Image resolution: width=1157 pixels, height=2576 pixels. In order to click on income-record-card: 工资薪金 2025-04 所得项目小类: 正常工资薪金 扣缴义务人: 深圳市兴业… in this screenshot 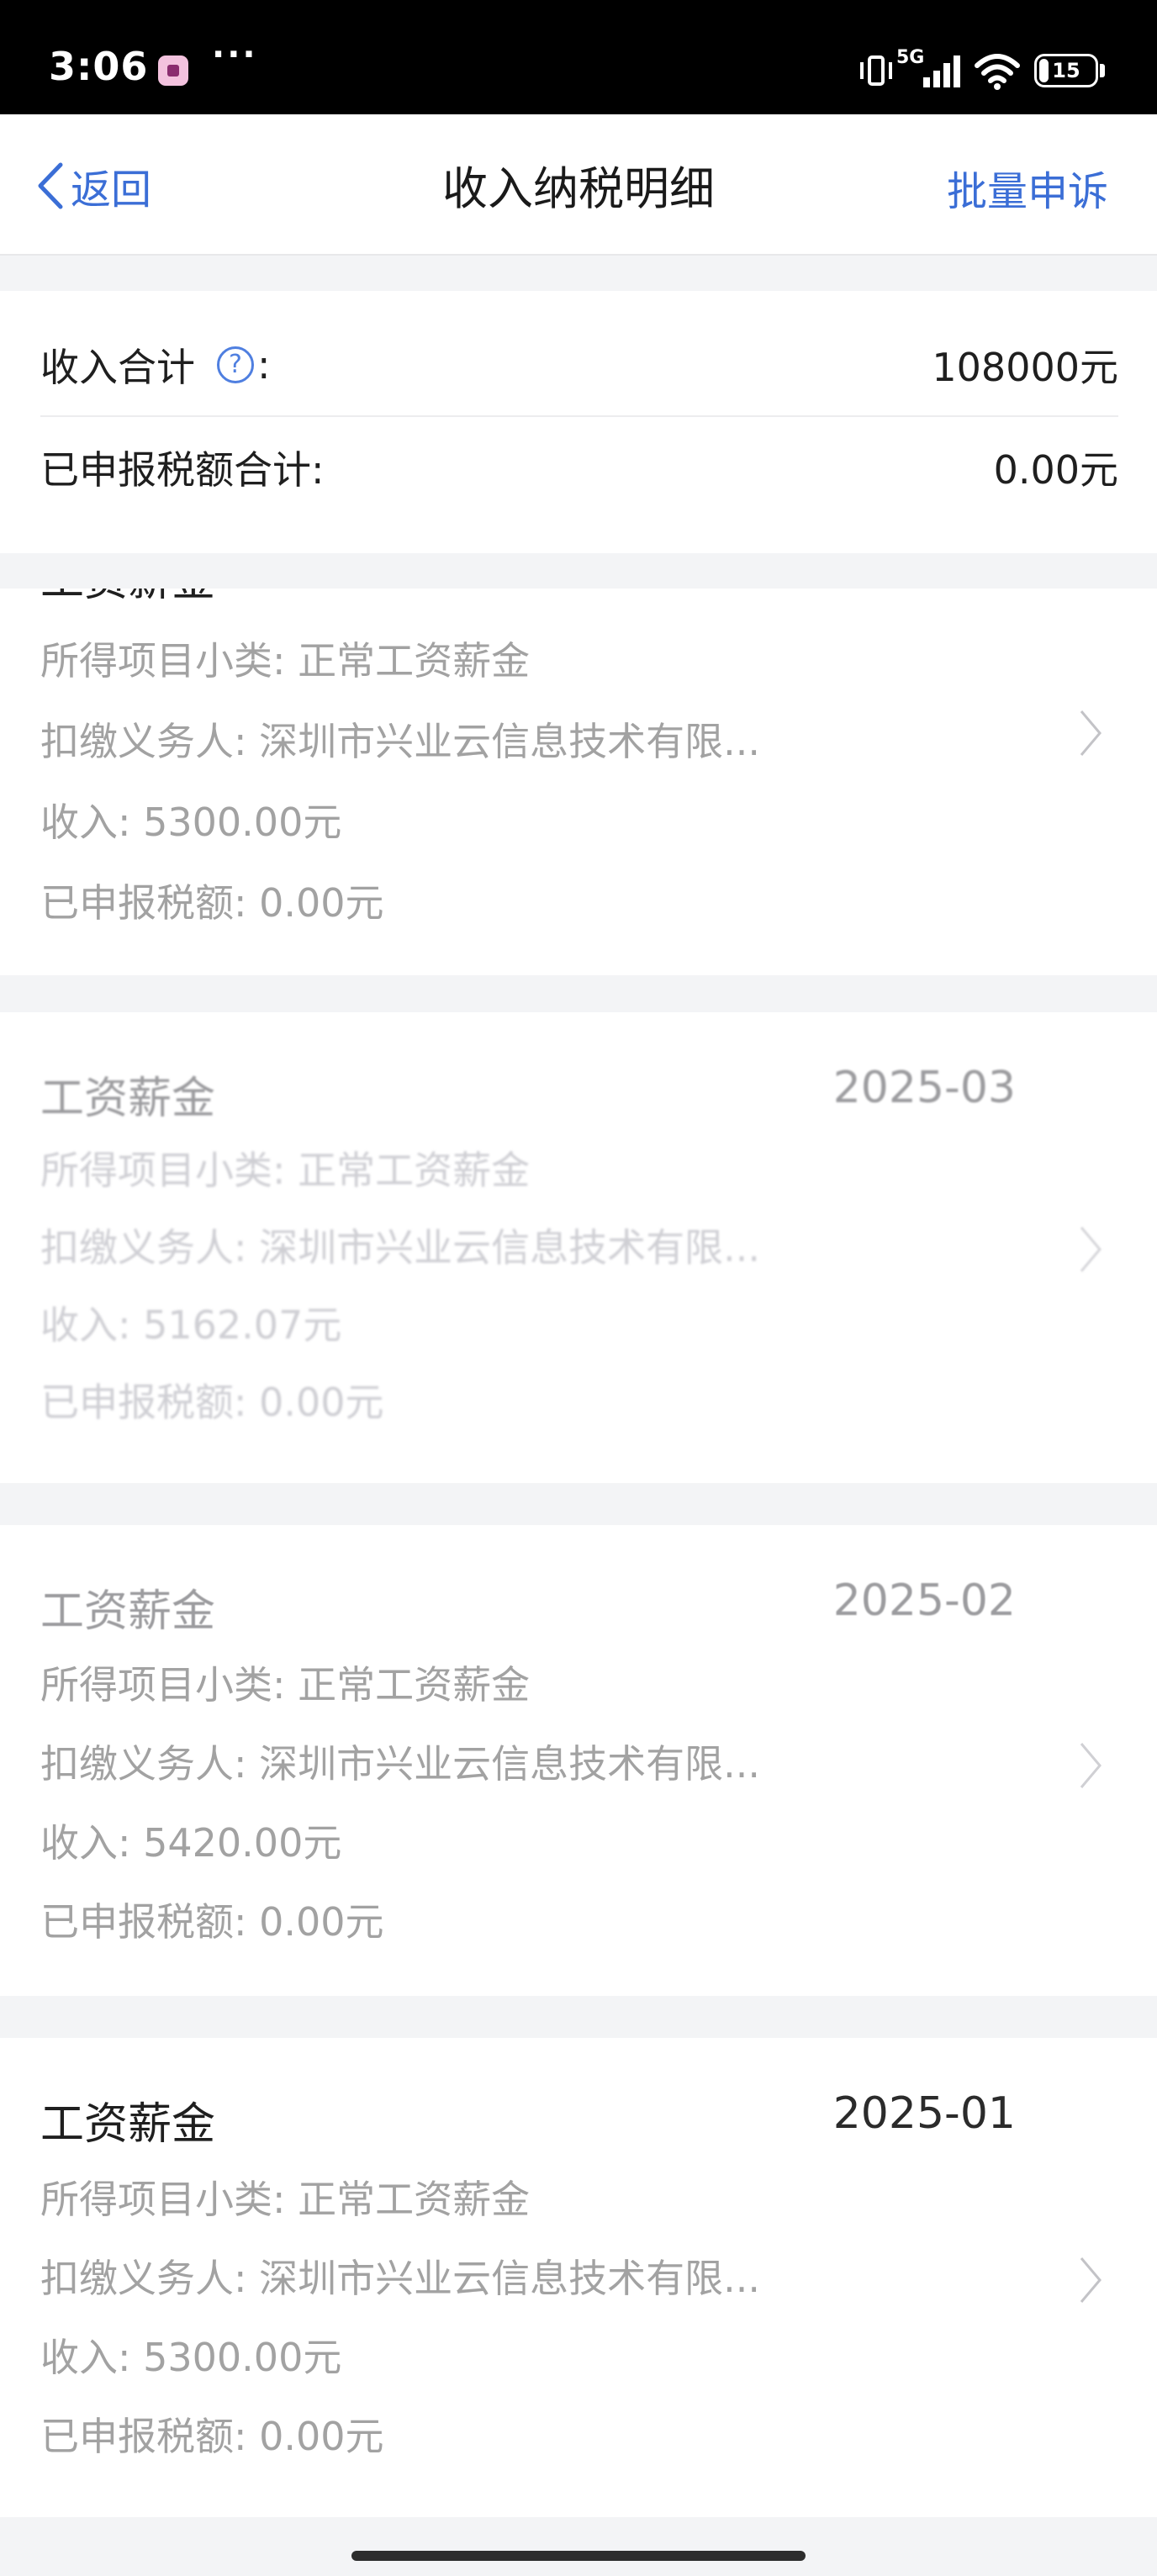, I will do `click(578, 782)`.